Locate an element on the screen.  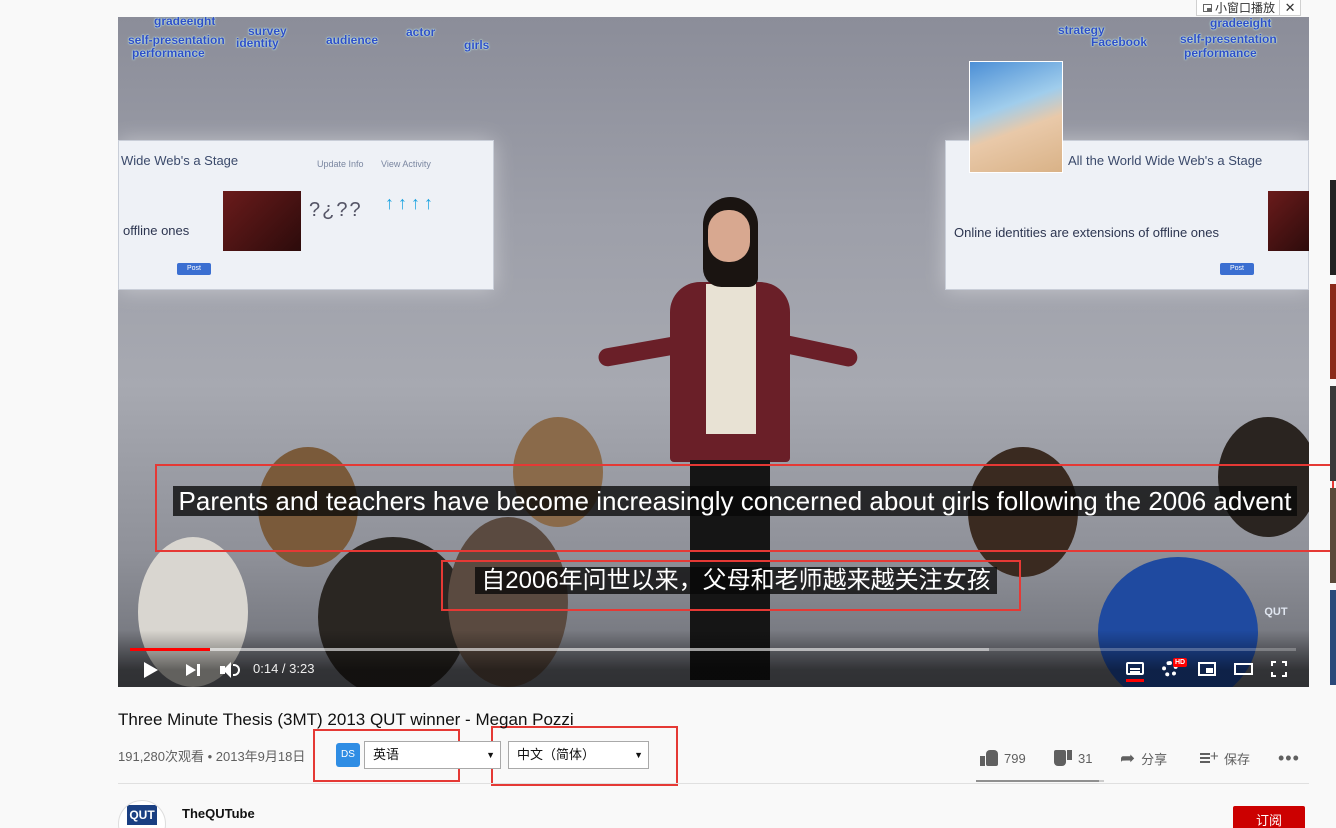
target-language-select: 中文（简体） ▼ is located at coordinates (578, 755).